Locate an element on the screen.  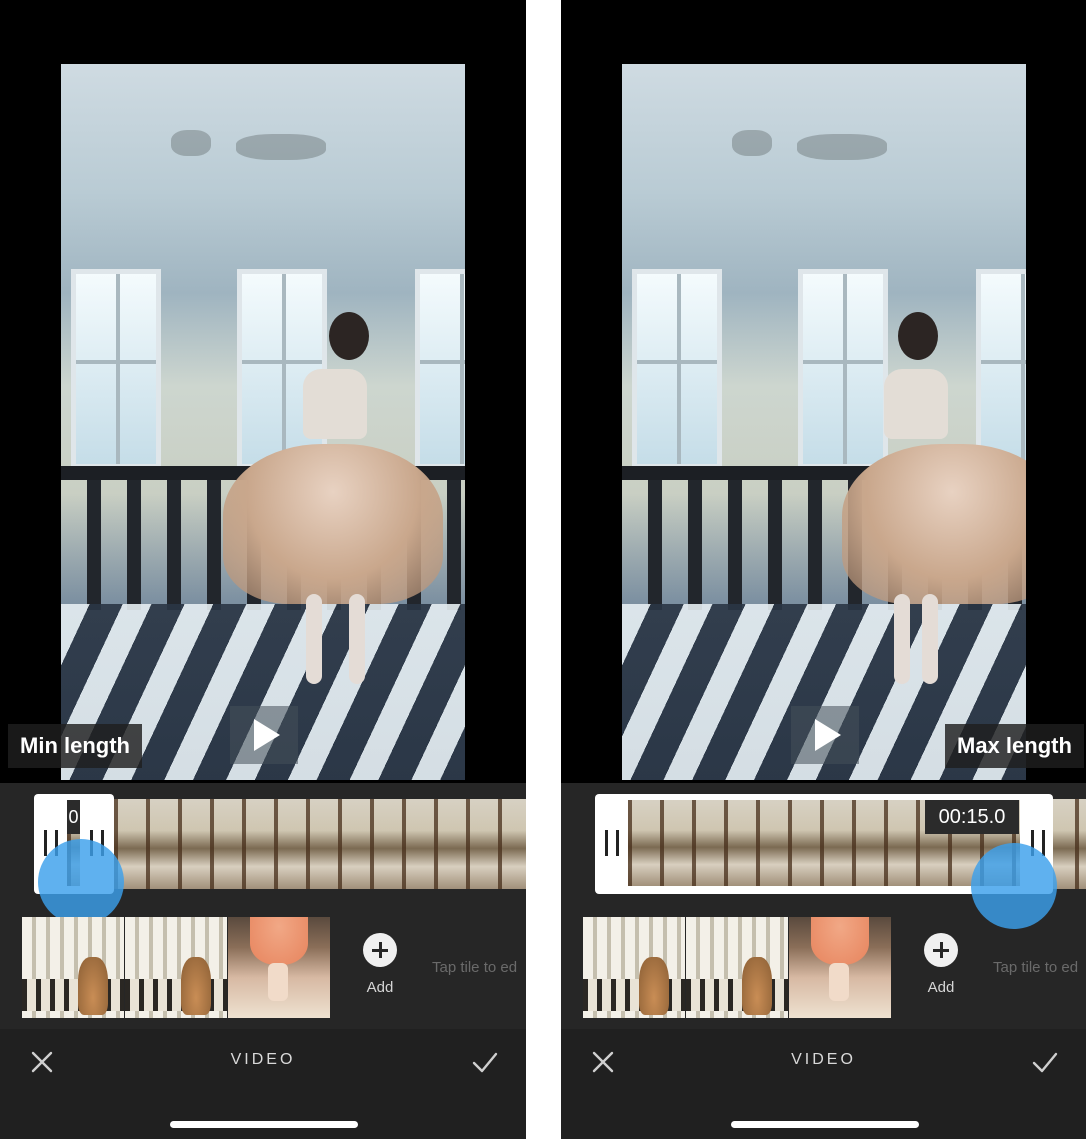
min-length-tooltip: Min length is located at coordinates (75, 746).